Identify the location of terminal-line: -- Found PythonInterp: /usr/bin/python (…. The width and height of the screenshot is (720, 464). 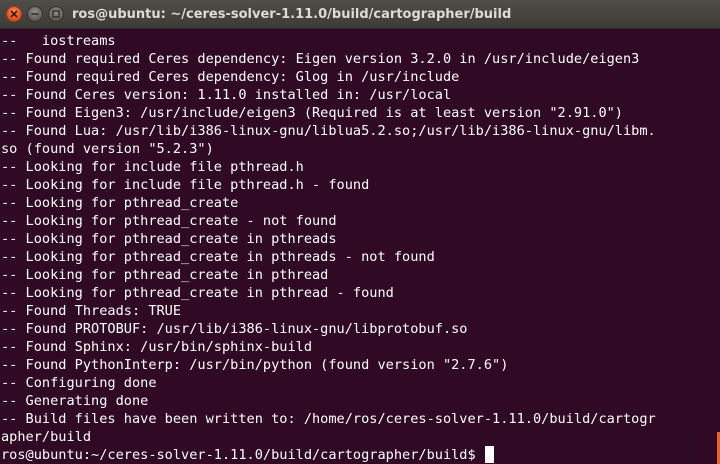
(255, 365).